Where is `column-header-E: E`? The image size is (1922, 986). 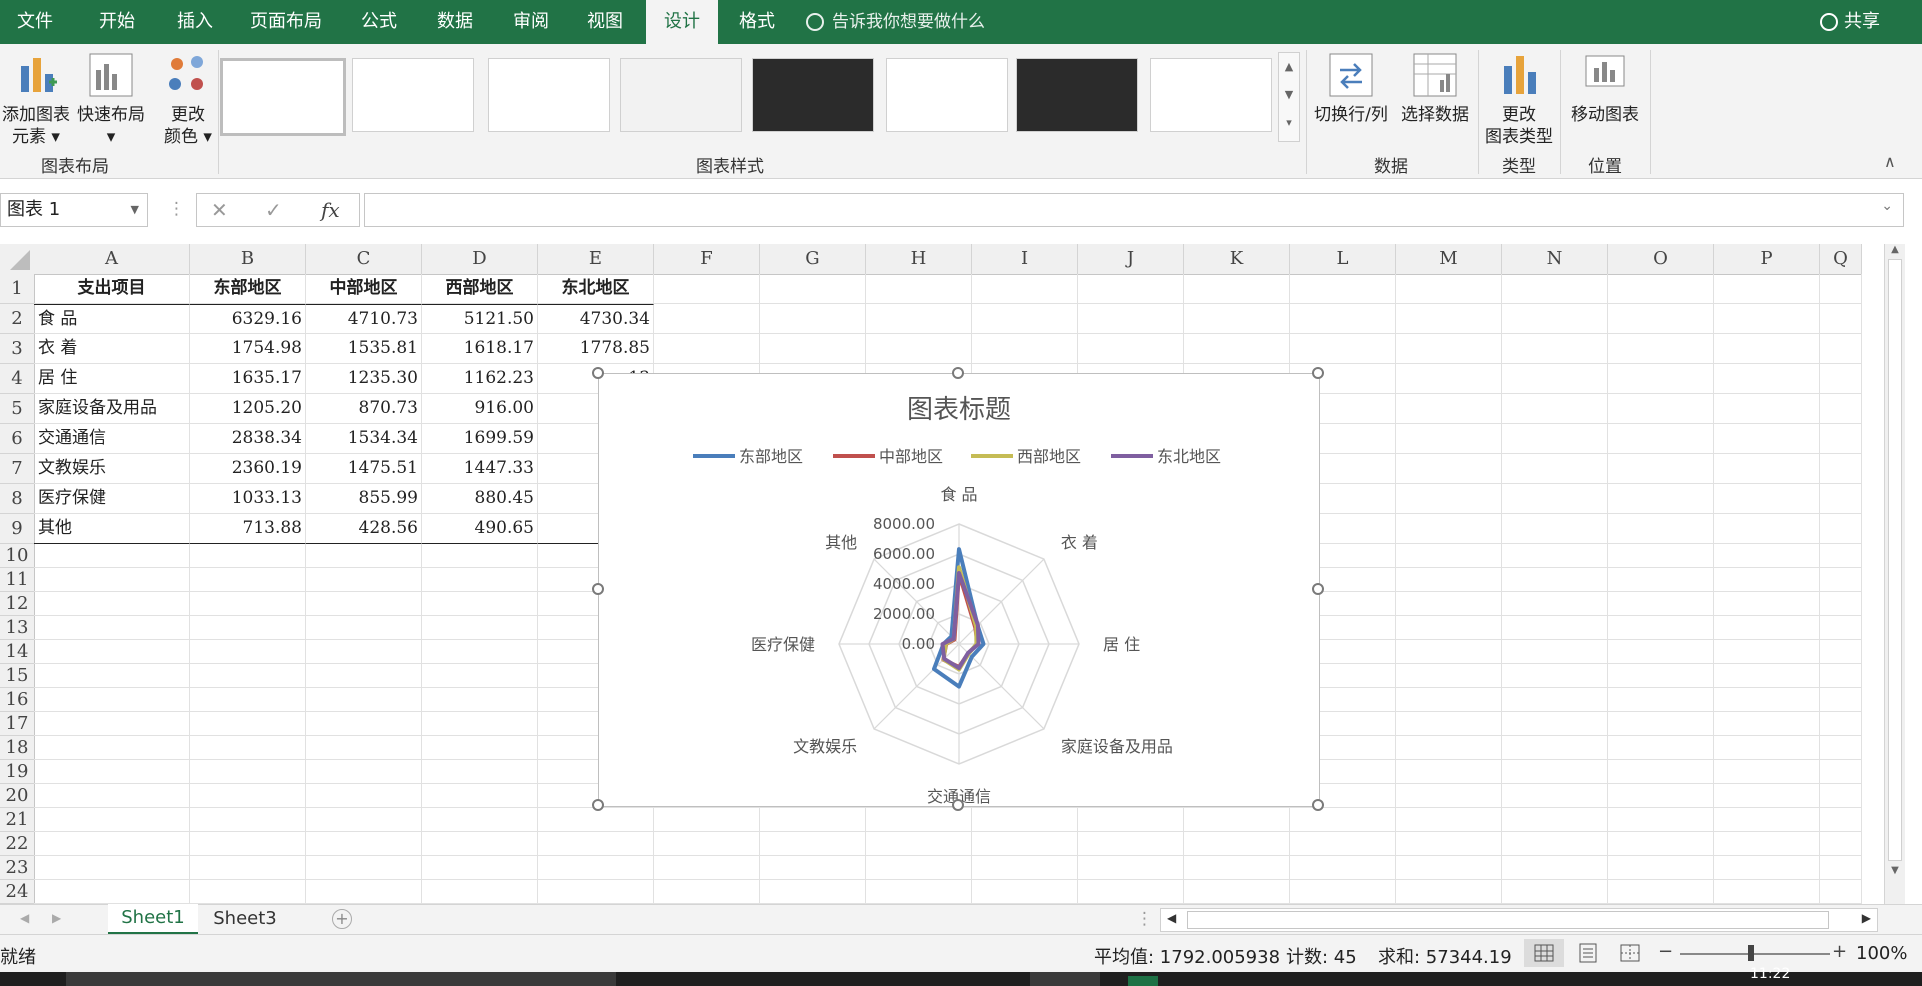
column-header-E: E is located at coordinates (596, 259).